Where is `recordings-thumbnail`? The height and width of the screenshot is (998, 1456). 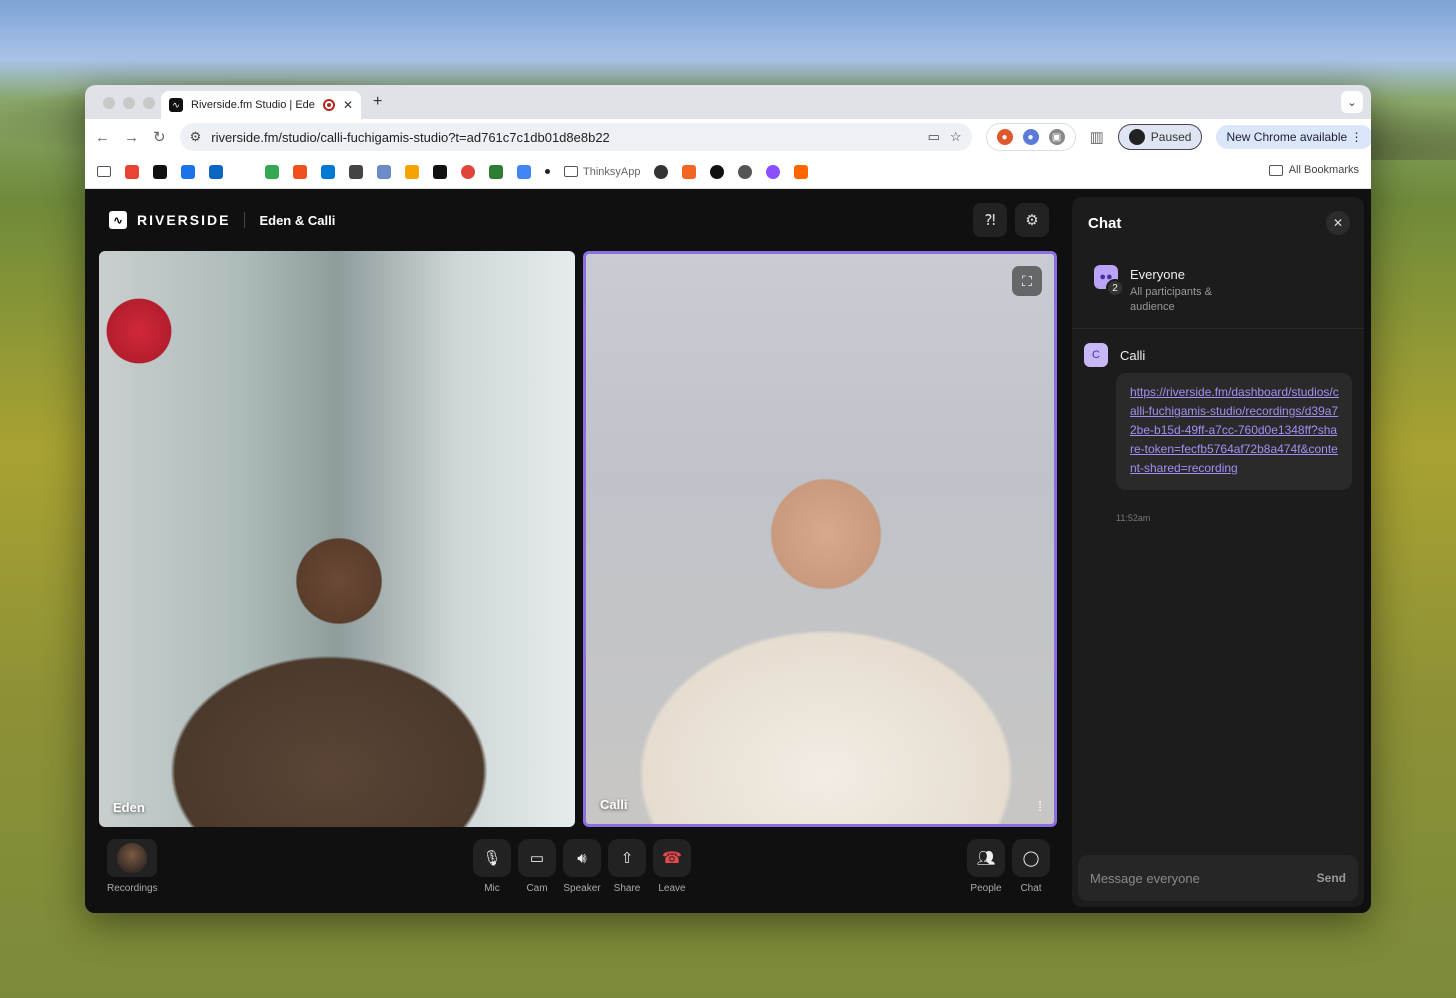
recordings-thumbnail is located at coordinates (132, 858).